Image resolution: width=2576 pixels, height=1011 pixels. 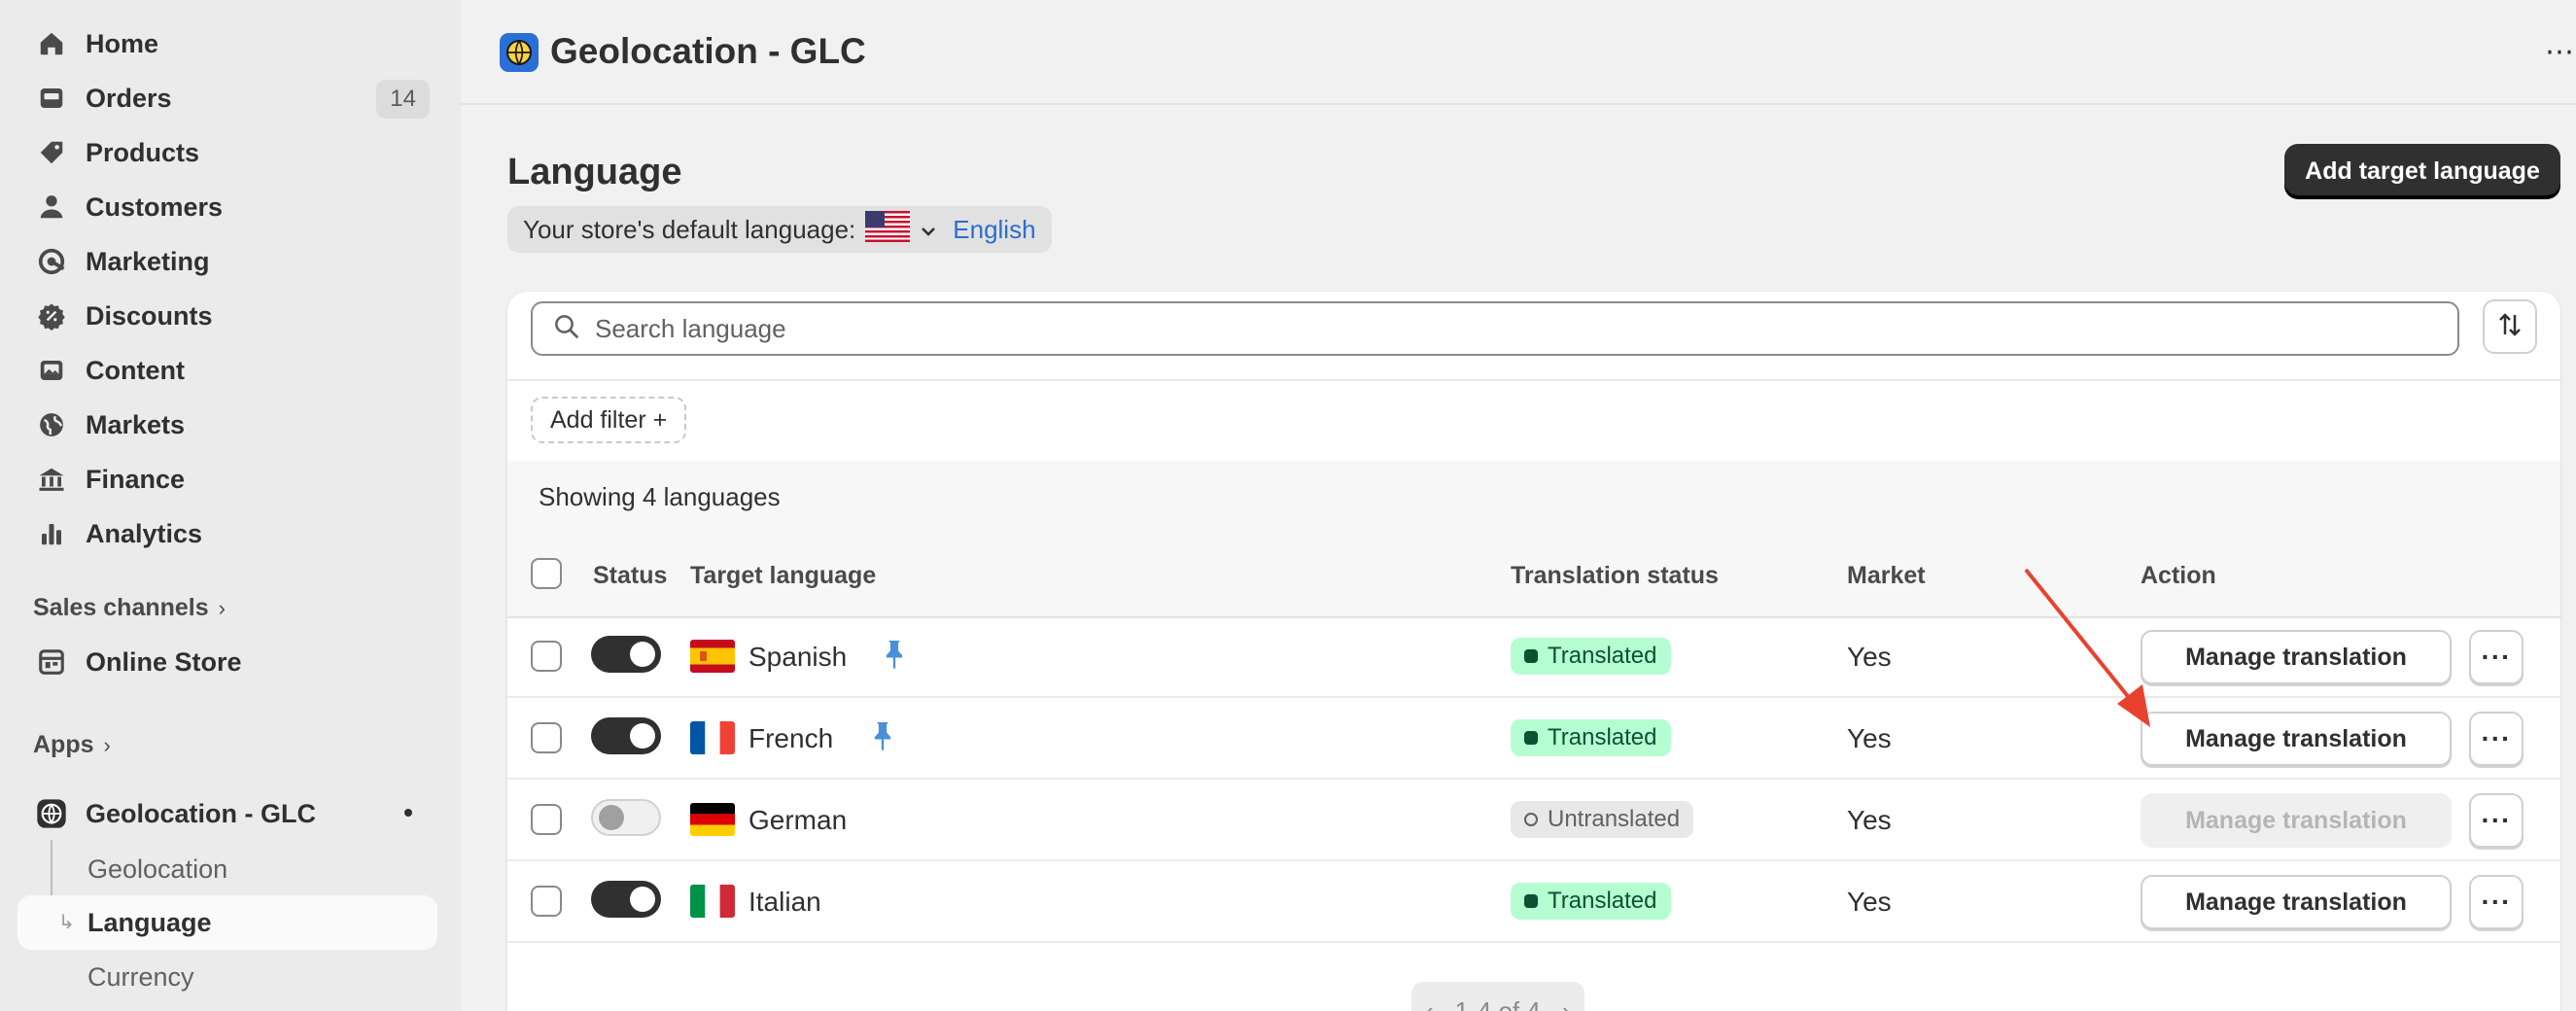 What do you see at coordinates (227, 425) in the screenshot?
I see `nav-markets: Markets` at bounding box center [227, 425].